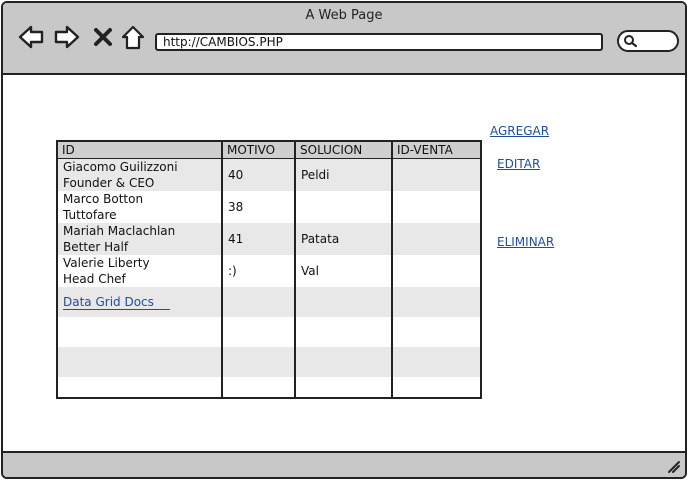  Describe the element at coordinates (140, 207) in the screenshot. I see `cell-id: Marco Botton Tuttofare` at that location.